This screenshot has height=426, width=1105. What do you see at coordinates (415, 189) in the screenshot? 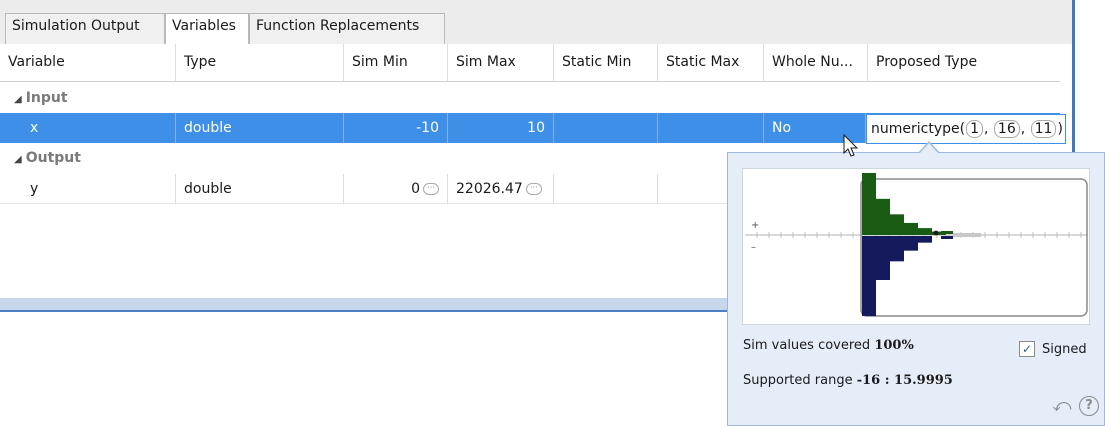
I see `cell-sim-min-value: 0` at bounding box center [415, 189].